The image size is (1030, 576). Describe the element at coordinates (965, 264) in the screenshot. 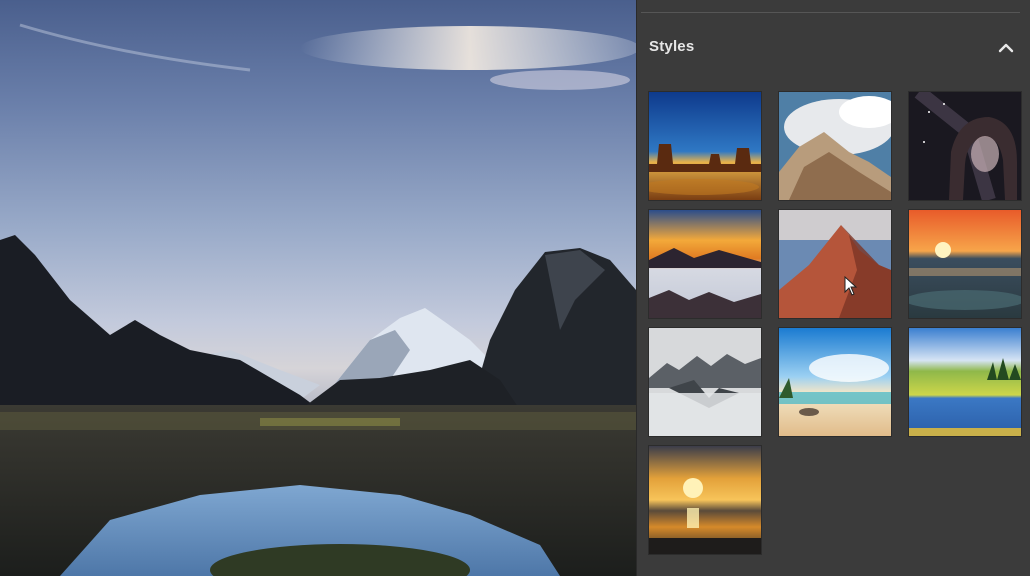

I see `style-thumb-sea-sunset` at that location.